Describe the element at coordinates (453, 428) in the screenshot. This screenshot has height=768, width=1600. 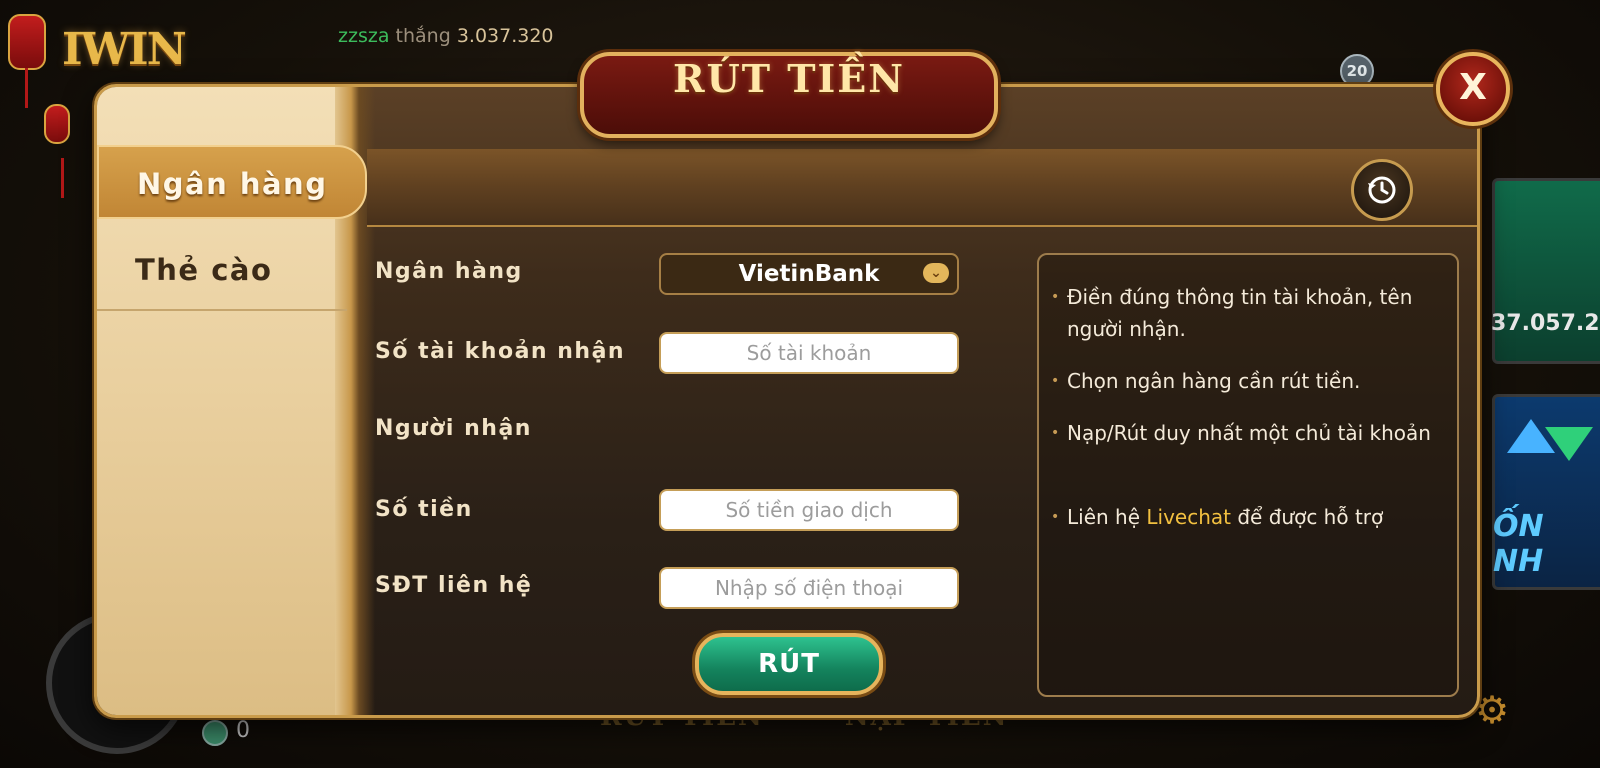
I see `receiver-label: Người nhận` at that location.